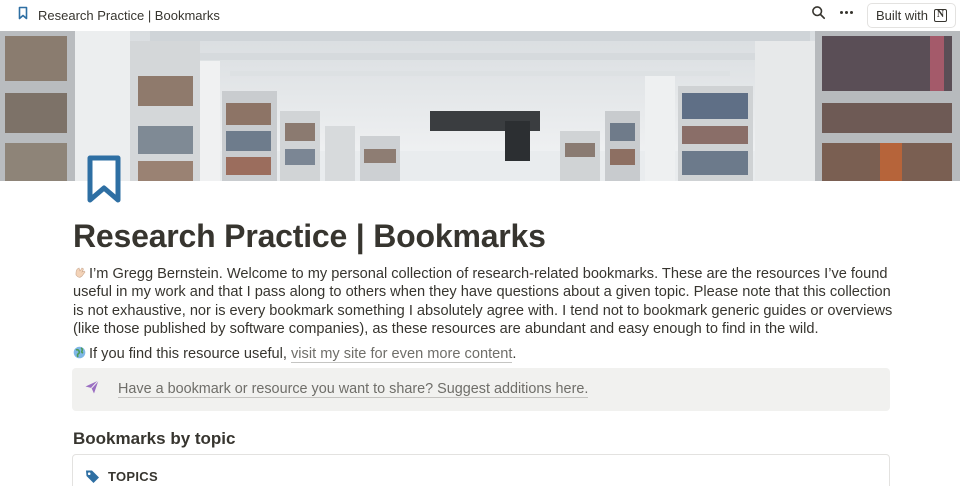 This screenshot has width=960, height=486. What do you see at coordinates (79, 272) in the screenshot?
I see `waving-hand-icon` at bounding box center [79, 272].